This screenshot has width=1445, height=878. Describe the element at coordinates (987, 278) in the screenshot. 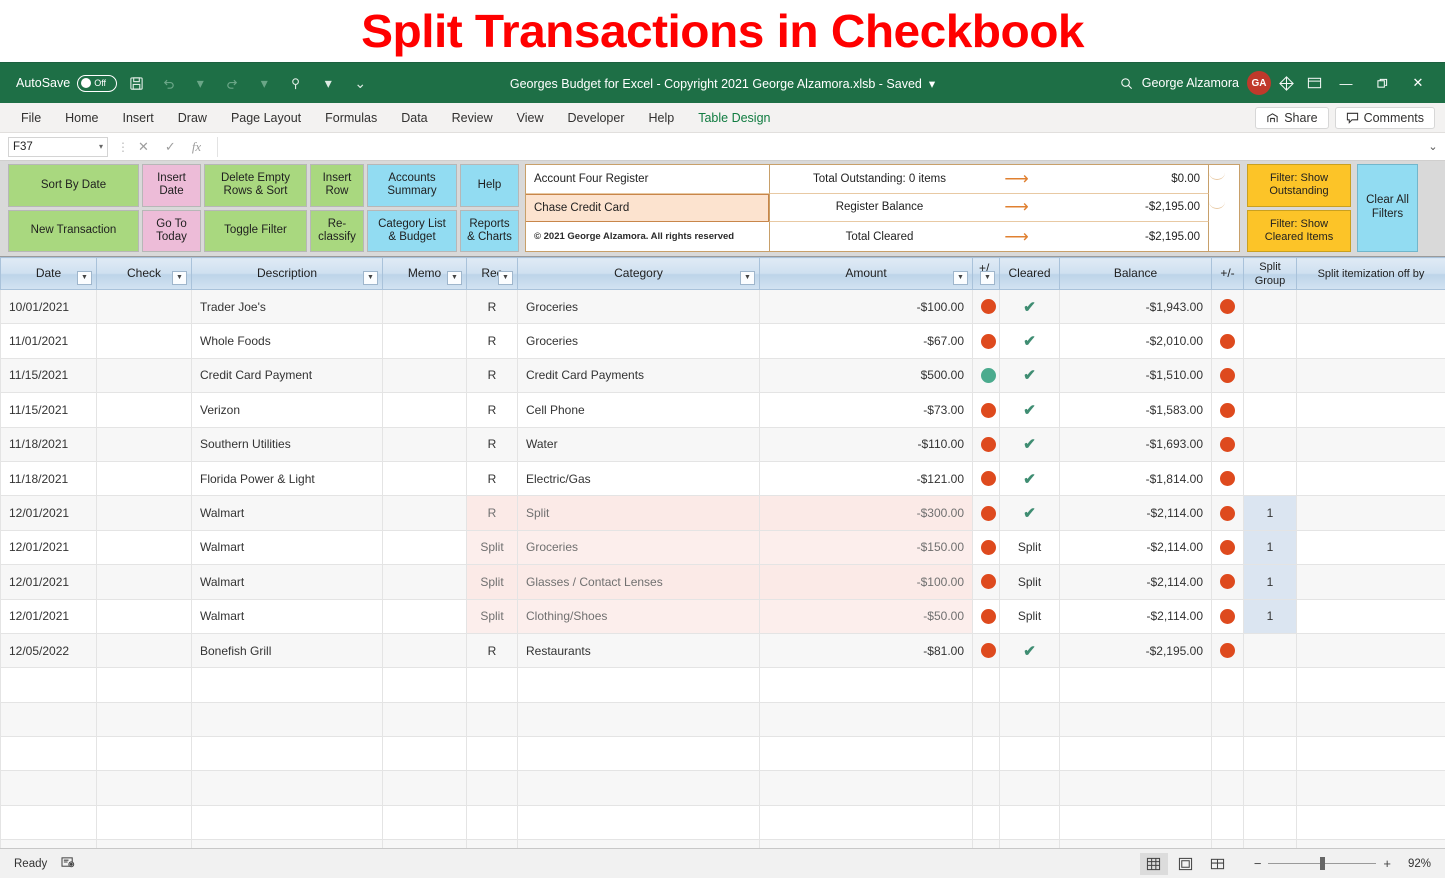

I see `filter-dropdown-sign-icon: ▼` at that location.